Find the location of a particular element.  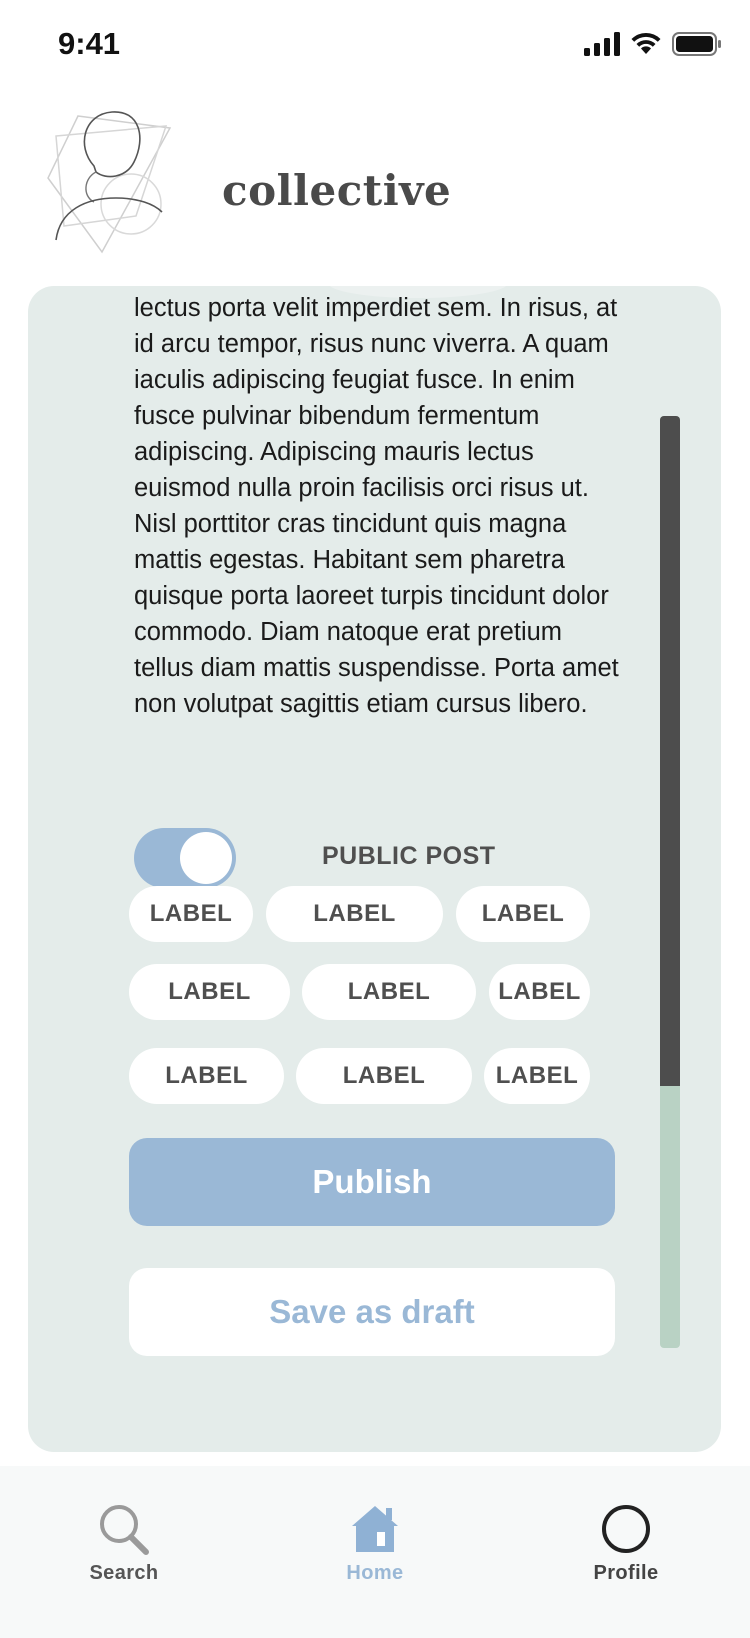

public-post-toggle is located at coordinates (185, 858).